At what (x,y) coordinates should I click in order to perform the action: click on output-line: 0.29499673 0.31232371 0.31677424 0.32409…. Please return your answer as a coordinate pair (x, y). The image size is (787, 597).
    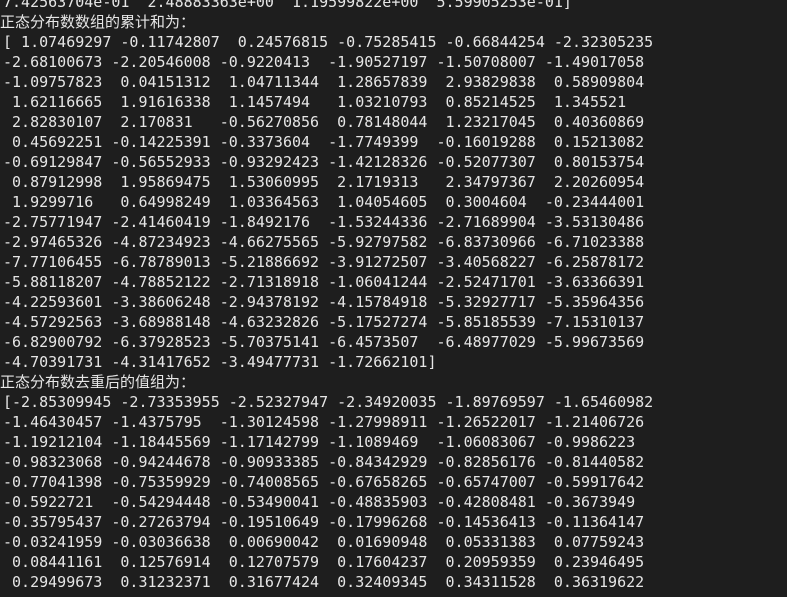
    Looking at the image, I should click on (324, 582).